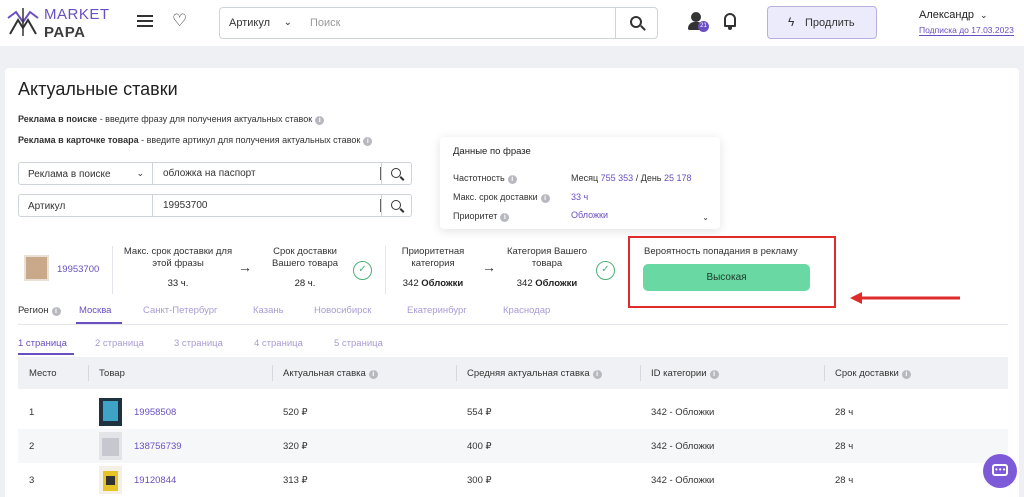 Image resolution: width=1024 pixels, height=497 pixels. I want to click on phrase-data-title: Данные по фразе, so click(492, 151).